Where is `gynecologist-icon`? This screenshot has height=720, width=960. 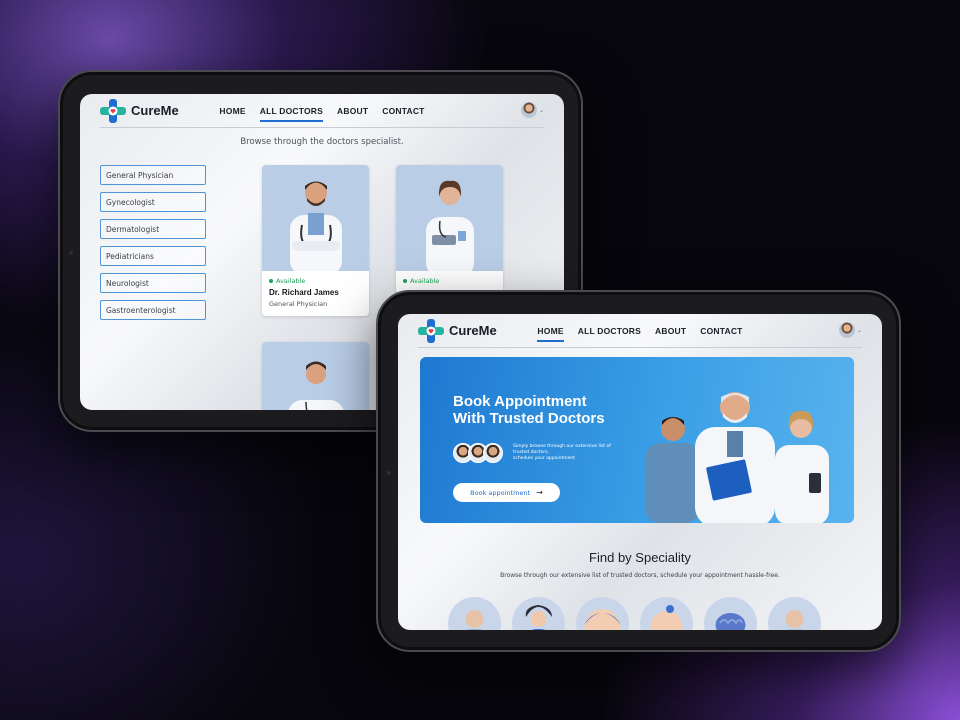 gynecologist-icon is located at coordinates (538, 613).